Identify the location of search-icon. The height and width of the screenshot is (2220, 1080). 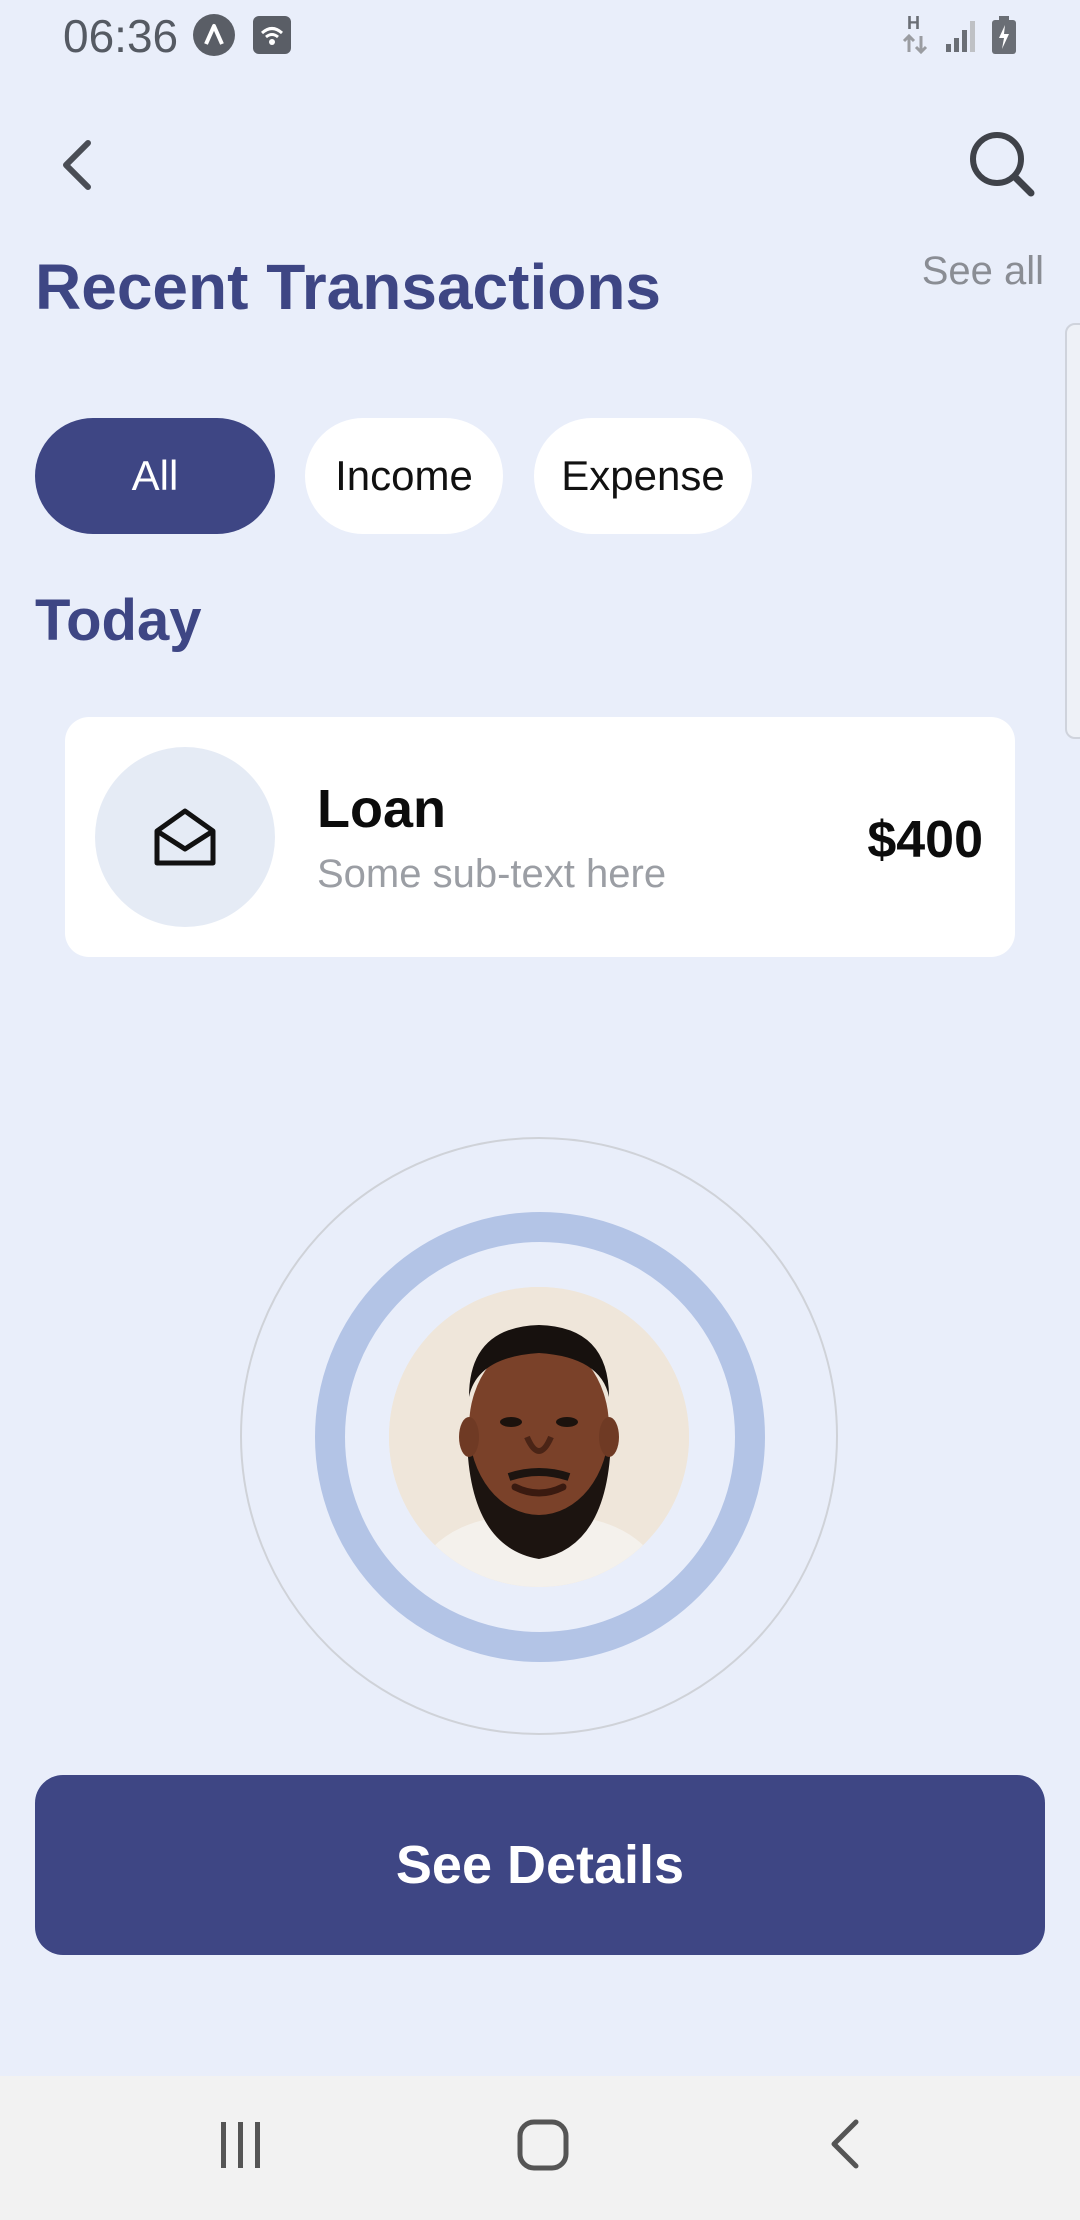
(1002, 164).